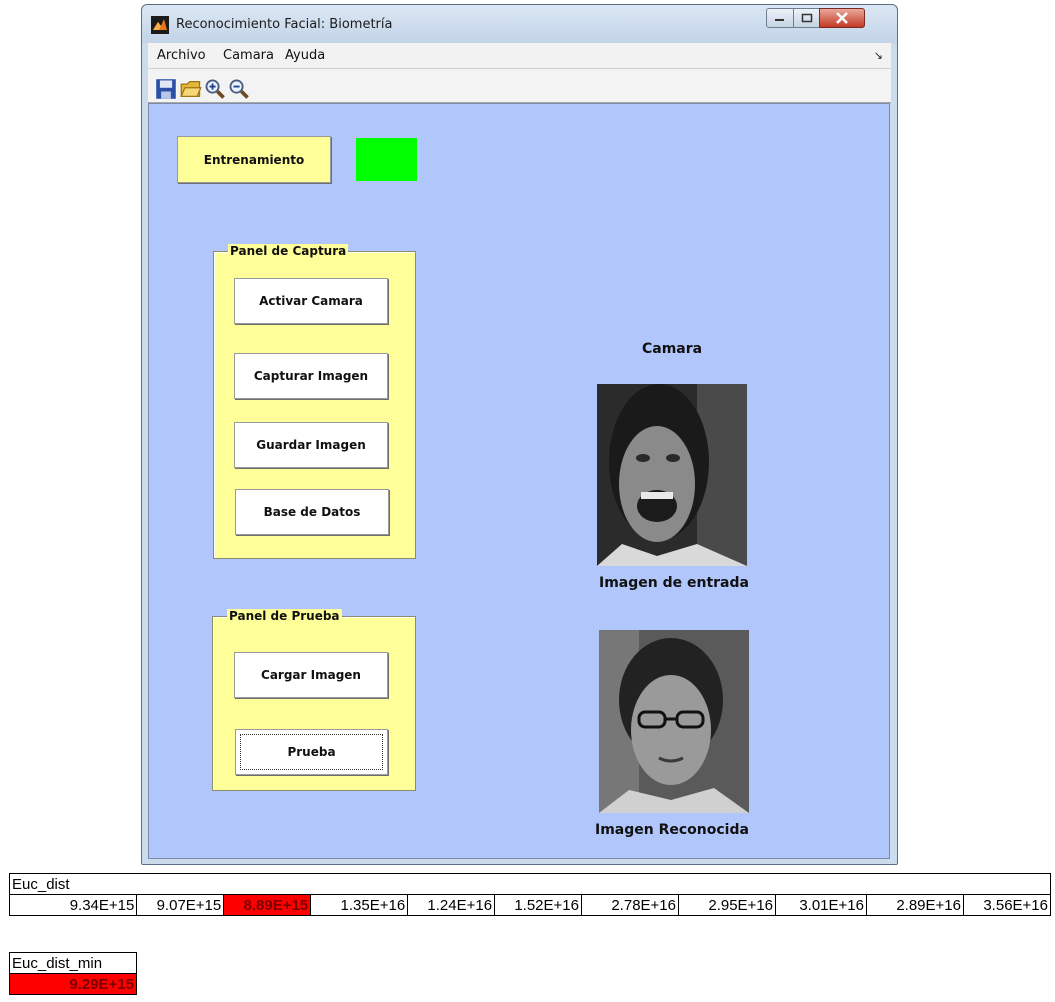 The width and height of the screenshot is (1055, 1002). Describe the element at coordinates (191, 89) in the screenshot. I see `open-folder-icon` at that location.